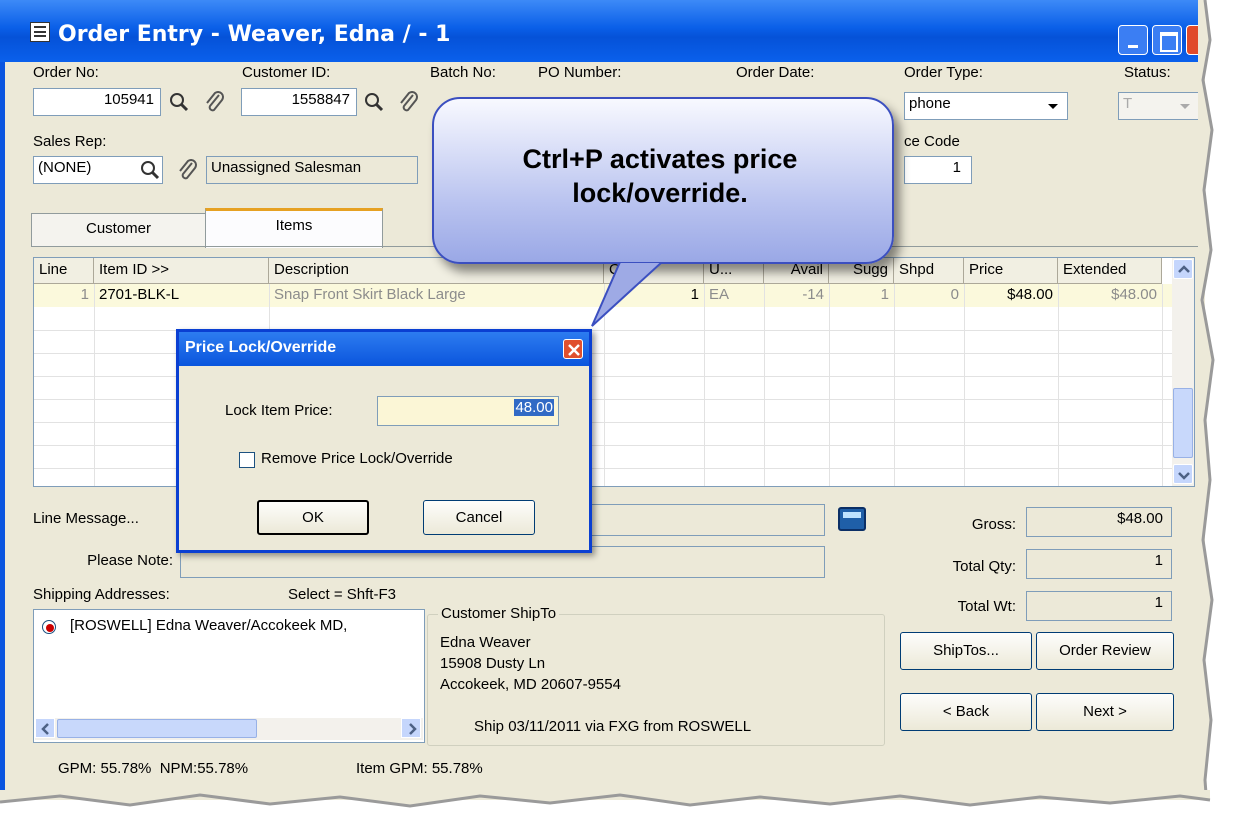 The width and height of the screenshot is (1247, 821). I want to click on gross-value: $48.00, so click(1099, 522).